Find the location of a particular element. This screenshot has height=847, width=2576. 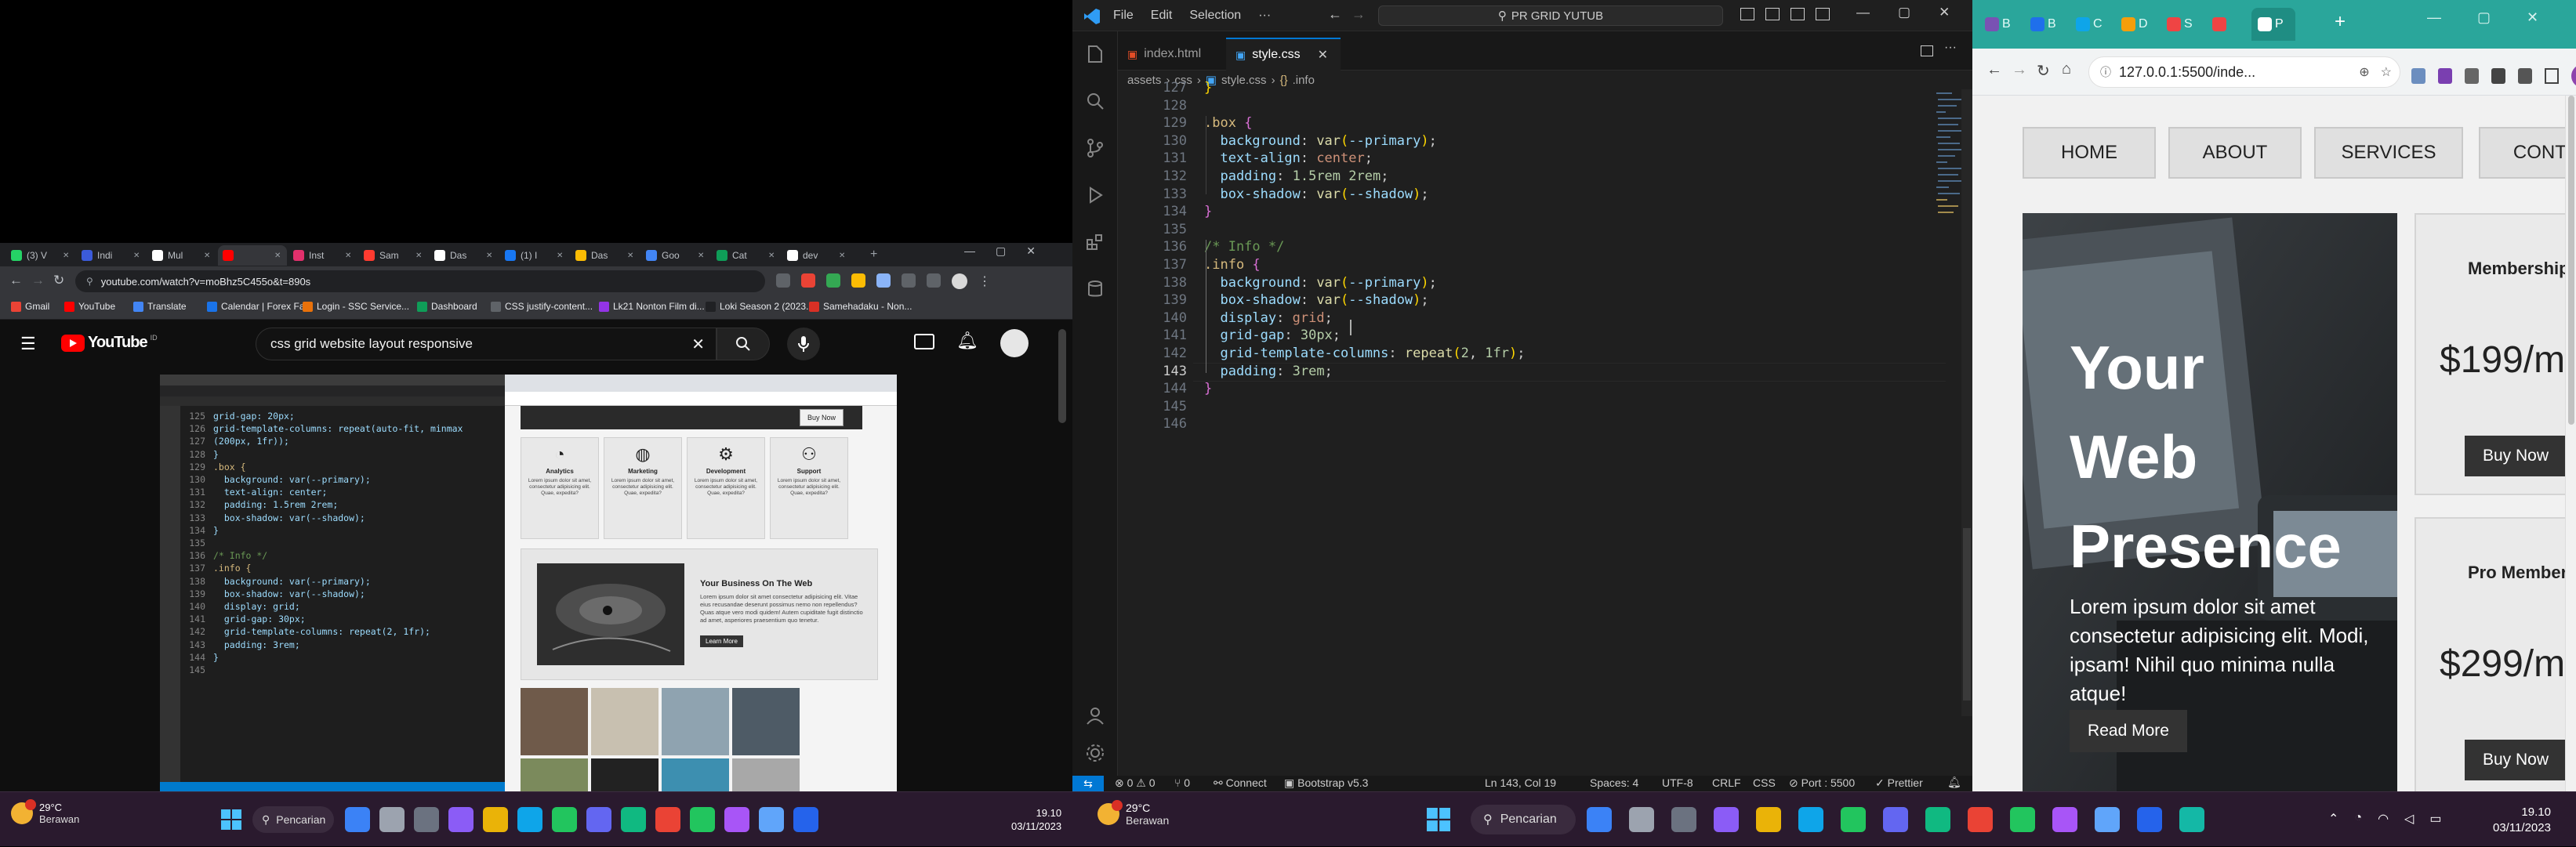

close-icon: ✕ is located at coordinates (2533, 18).